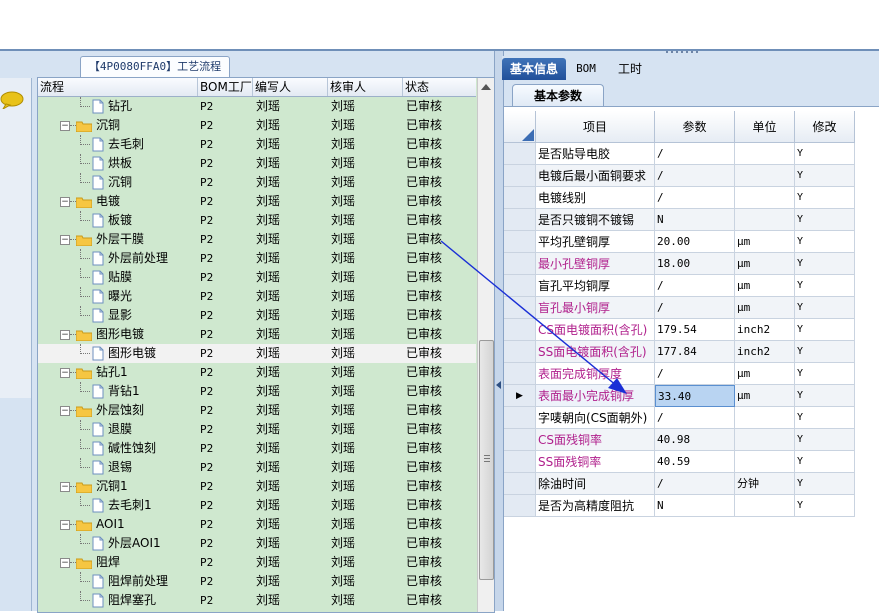  What do you see at coordinates (486, 460) in the screenshot?
I see `scroll-thumb` at bounding box center [486, 460].